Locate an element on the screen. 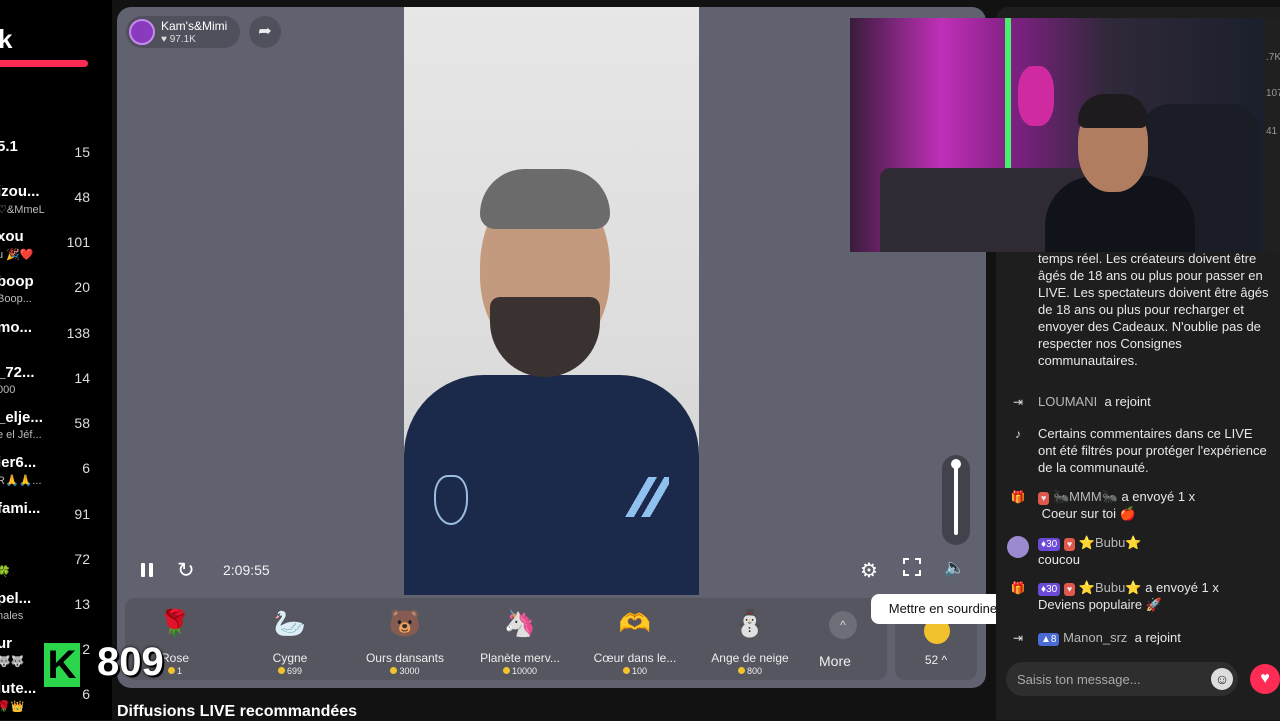 Image resolution: width=1280 pixels, height=721 pixels. sidebar-live-item: xou u 🎉❤️ 101 is located at coordinates (56, 248).